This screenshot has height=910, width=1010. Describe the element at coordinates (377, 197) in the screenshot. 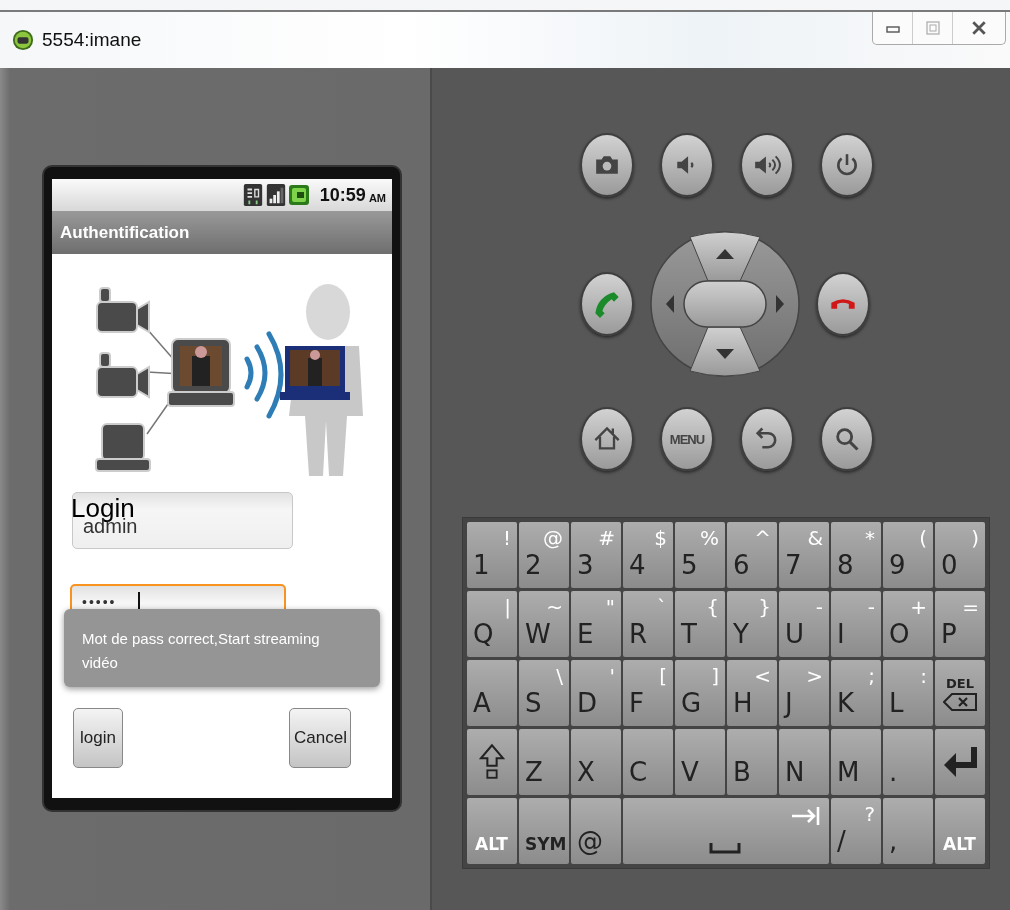

I see `status-period: AM` at that location.